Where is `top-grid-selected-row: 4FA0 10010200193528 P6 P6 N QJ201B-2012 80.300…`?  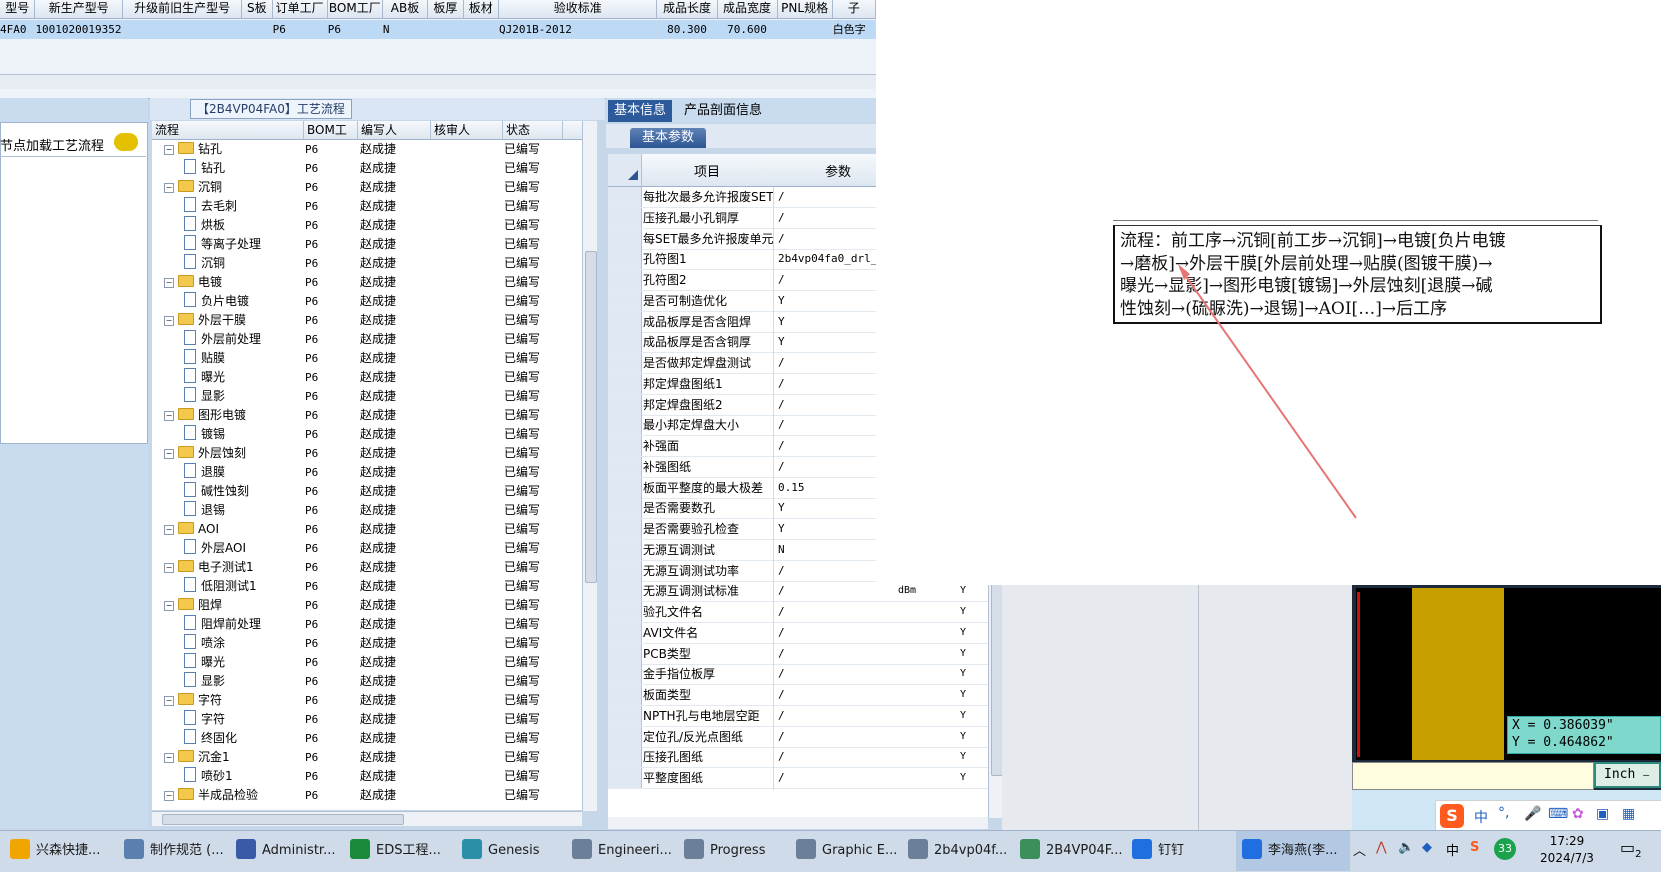
top-grid-selected-row: 4FA0 10010200193528 P6 P6 N QJ201B-2012 80.300… is located at coordinates (438, 29).